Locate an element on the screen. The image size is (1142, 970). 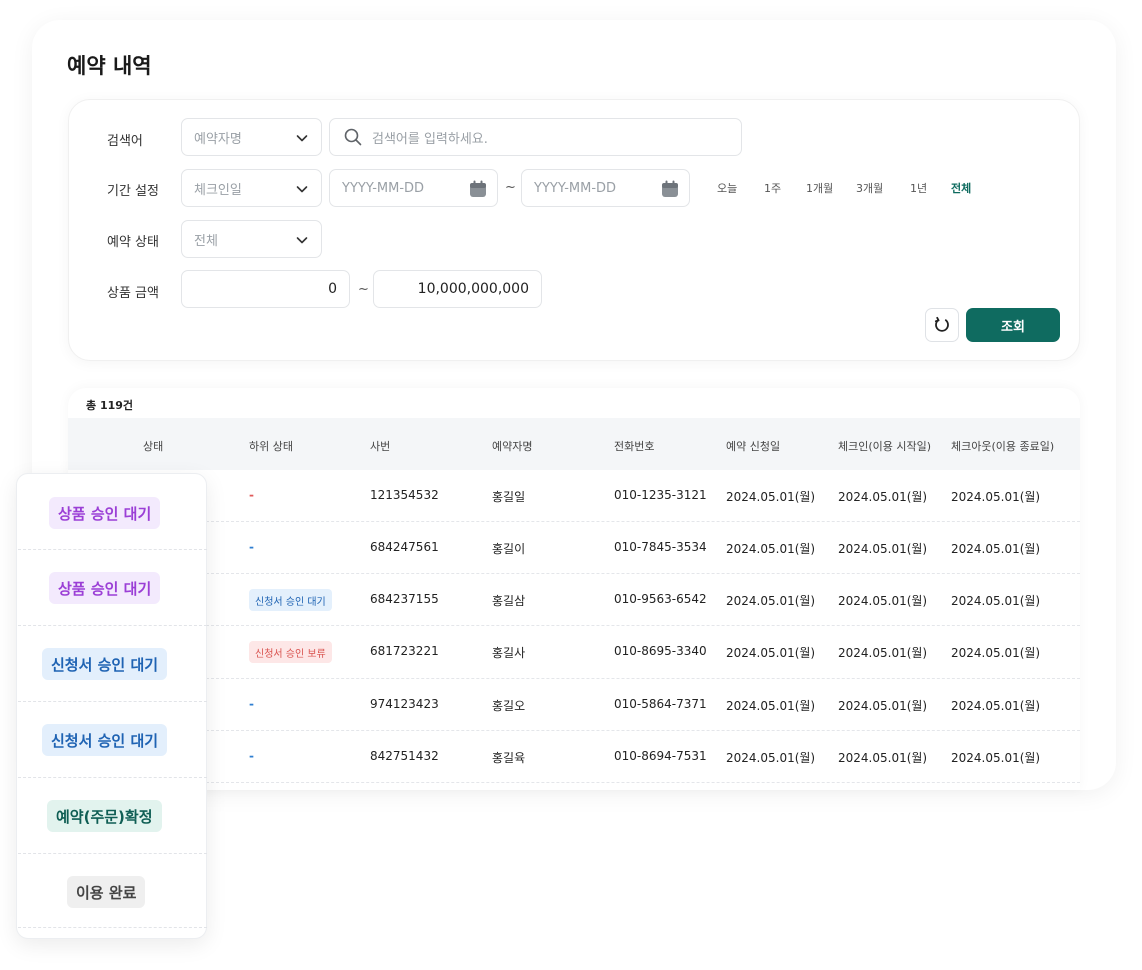
phone-number: 010-1235-3121 is located at coordinates (660, 495).